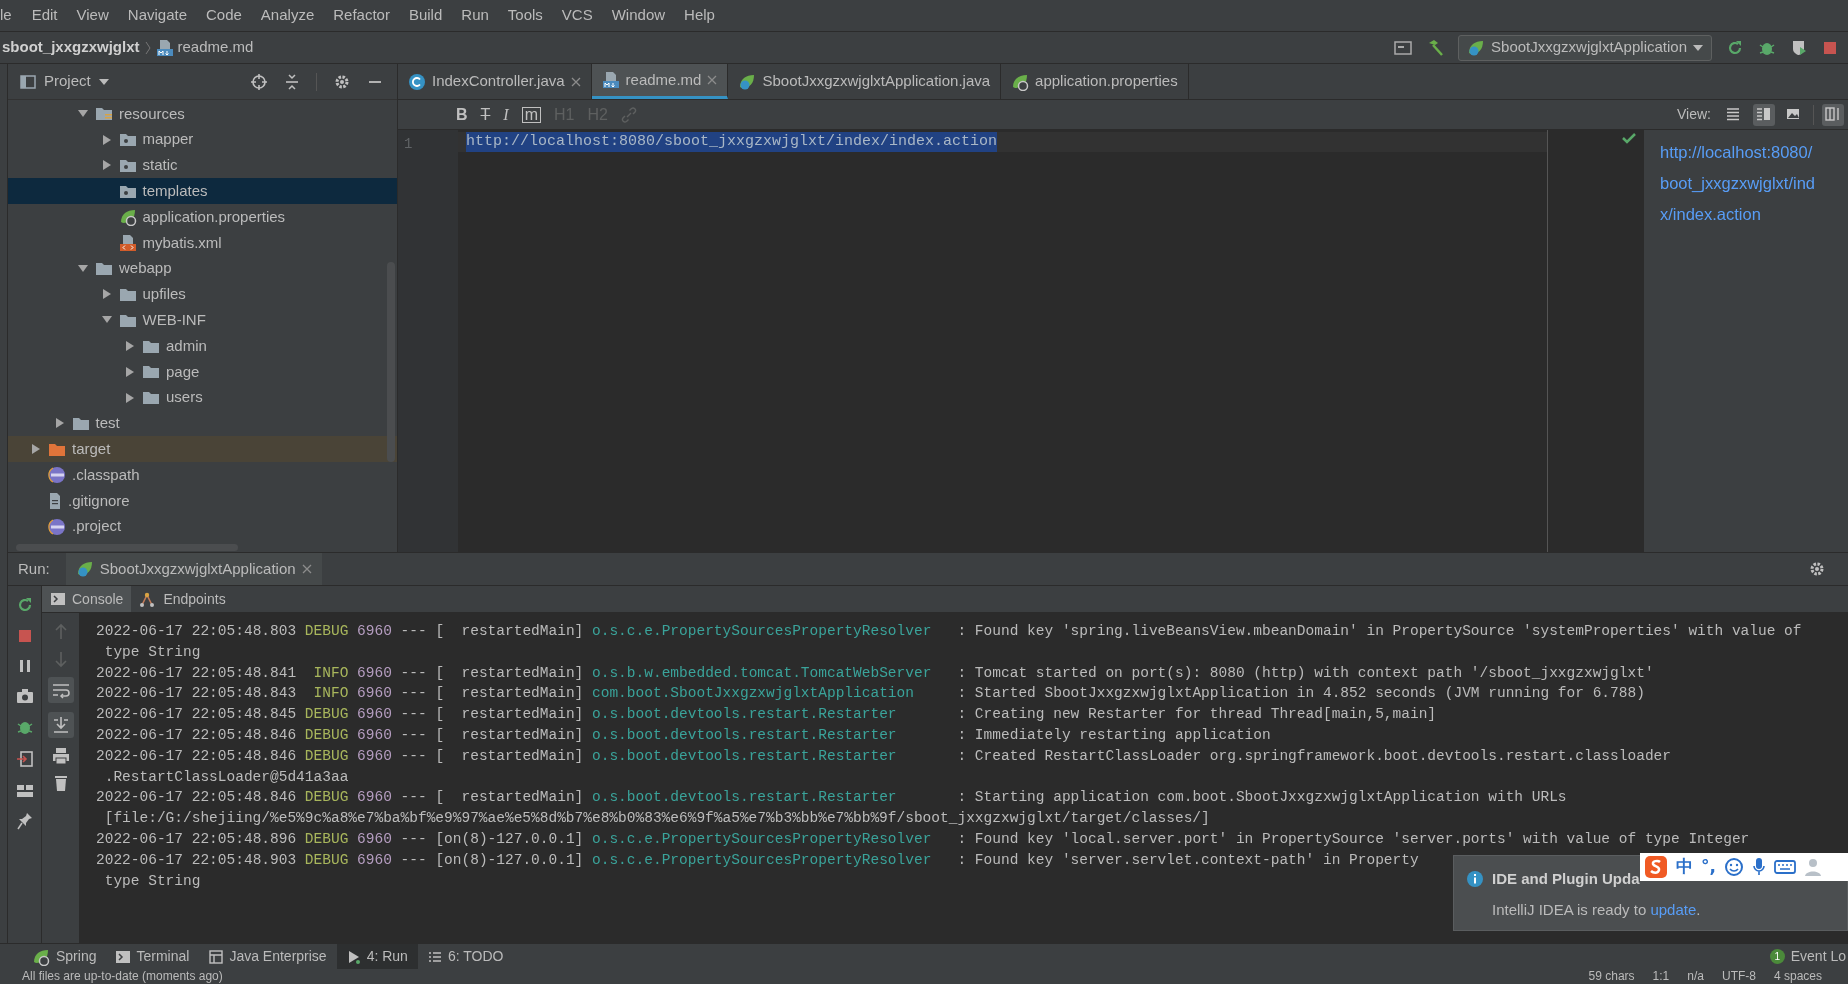  Describe the element at coordinates (202, 526) in the screenshot. I see `tree-item: .project` at that location.